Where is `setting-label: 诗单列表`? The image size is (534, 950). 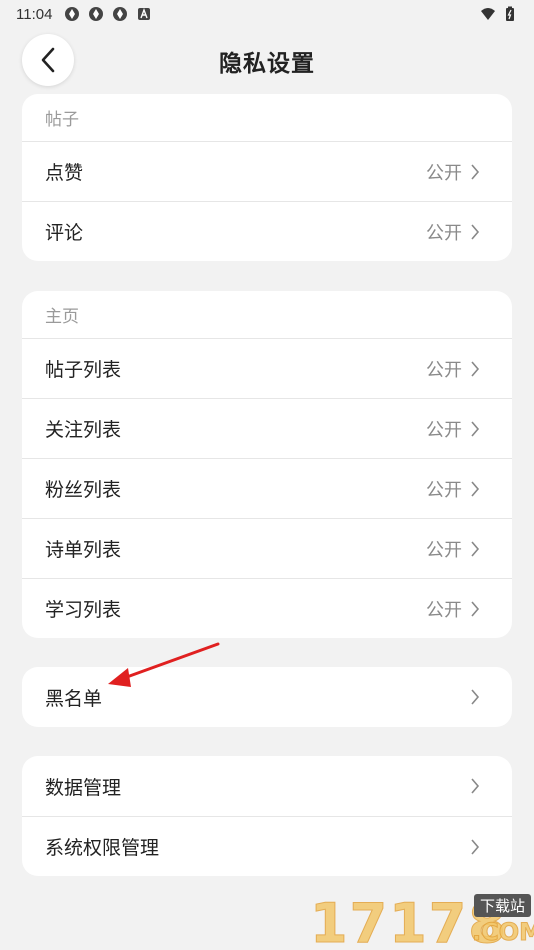 setting-label: 诗单列表 is located at coordinates (83, 550).